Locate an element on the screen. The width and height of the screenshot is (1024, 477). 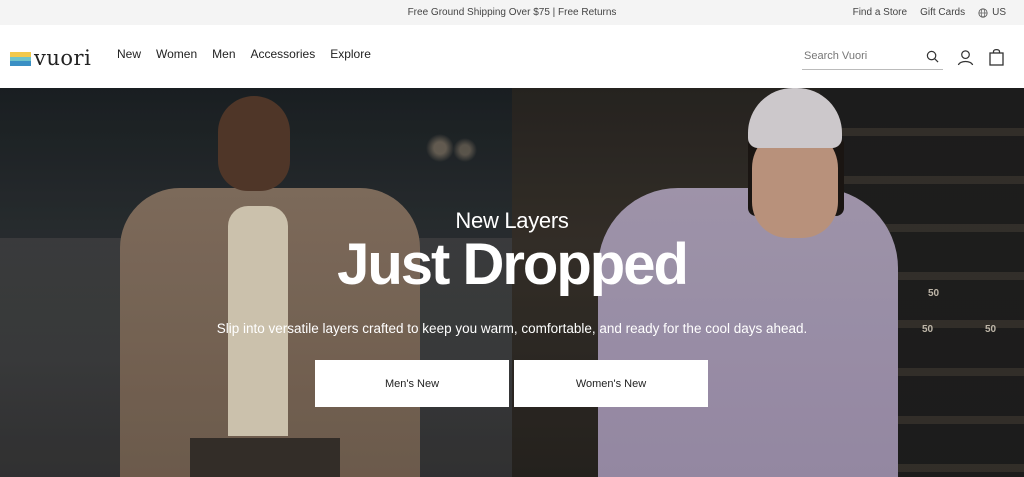
menu-item-men: Men is located at coordinates (223, 54).